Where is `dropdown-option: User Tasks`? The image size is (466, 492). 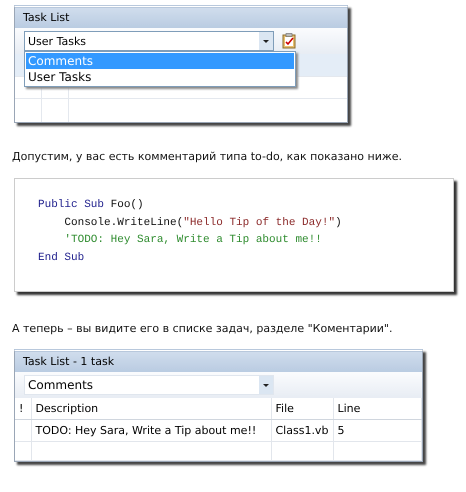 dropdown-option: User Tasks is located at coordinates (160, 77).